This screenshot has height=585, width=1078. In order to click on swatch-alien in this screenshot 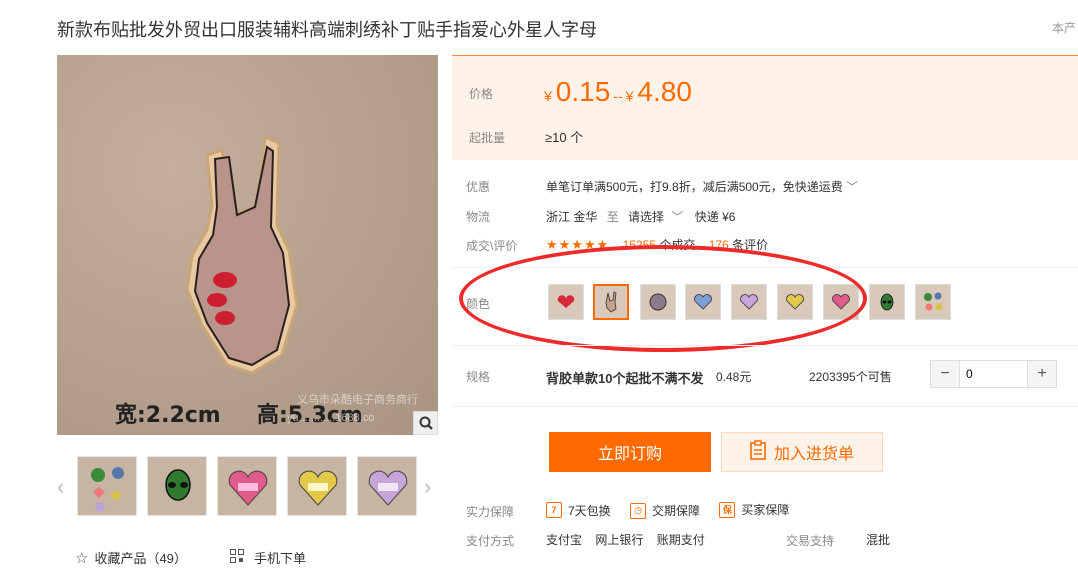, I will do `click(887, 302)`.